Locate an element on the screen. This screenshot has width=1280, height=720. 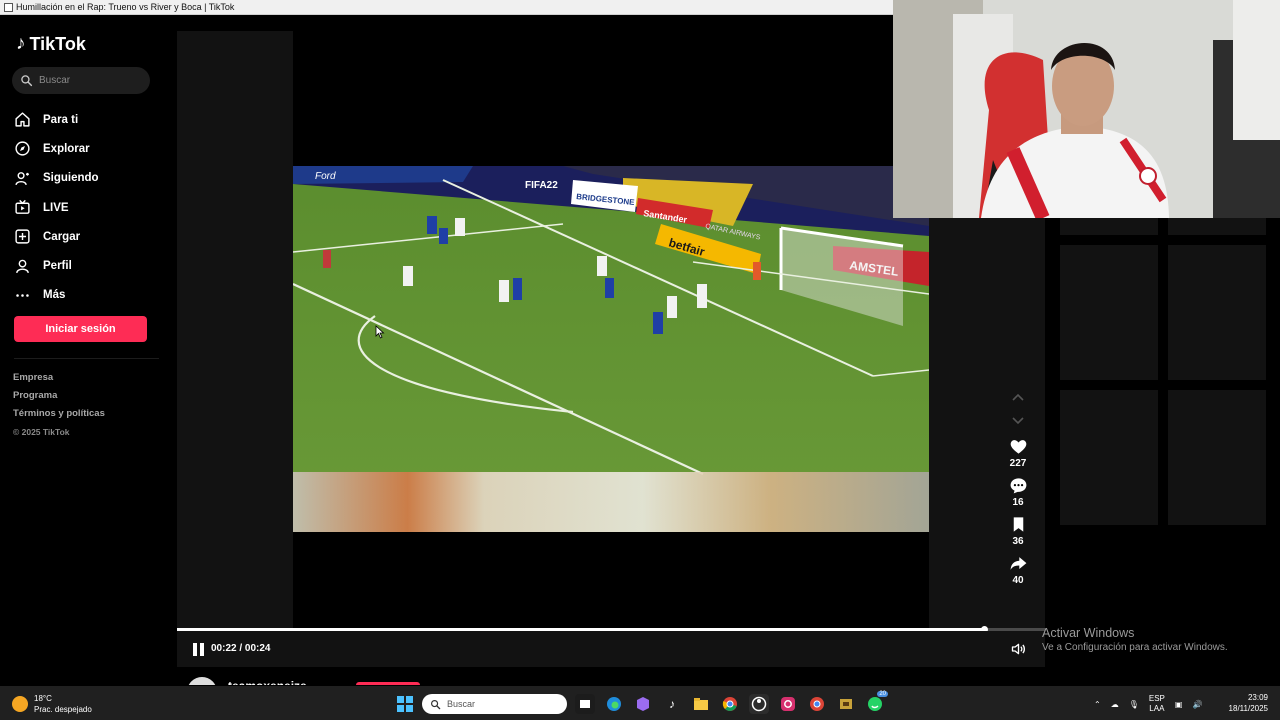
following-icon is located at coordinates (22, 178).